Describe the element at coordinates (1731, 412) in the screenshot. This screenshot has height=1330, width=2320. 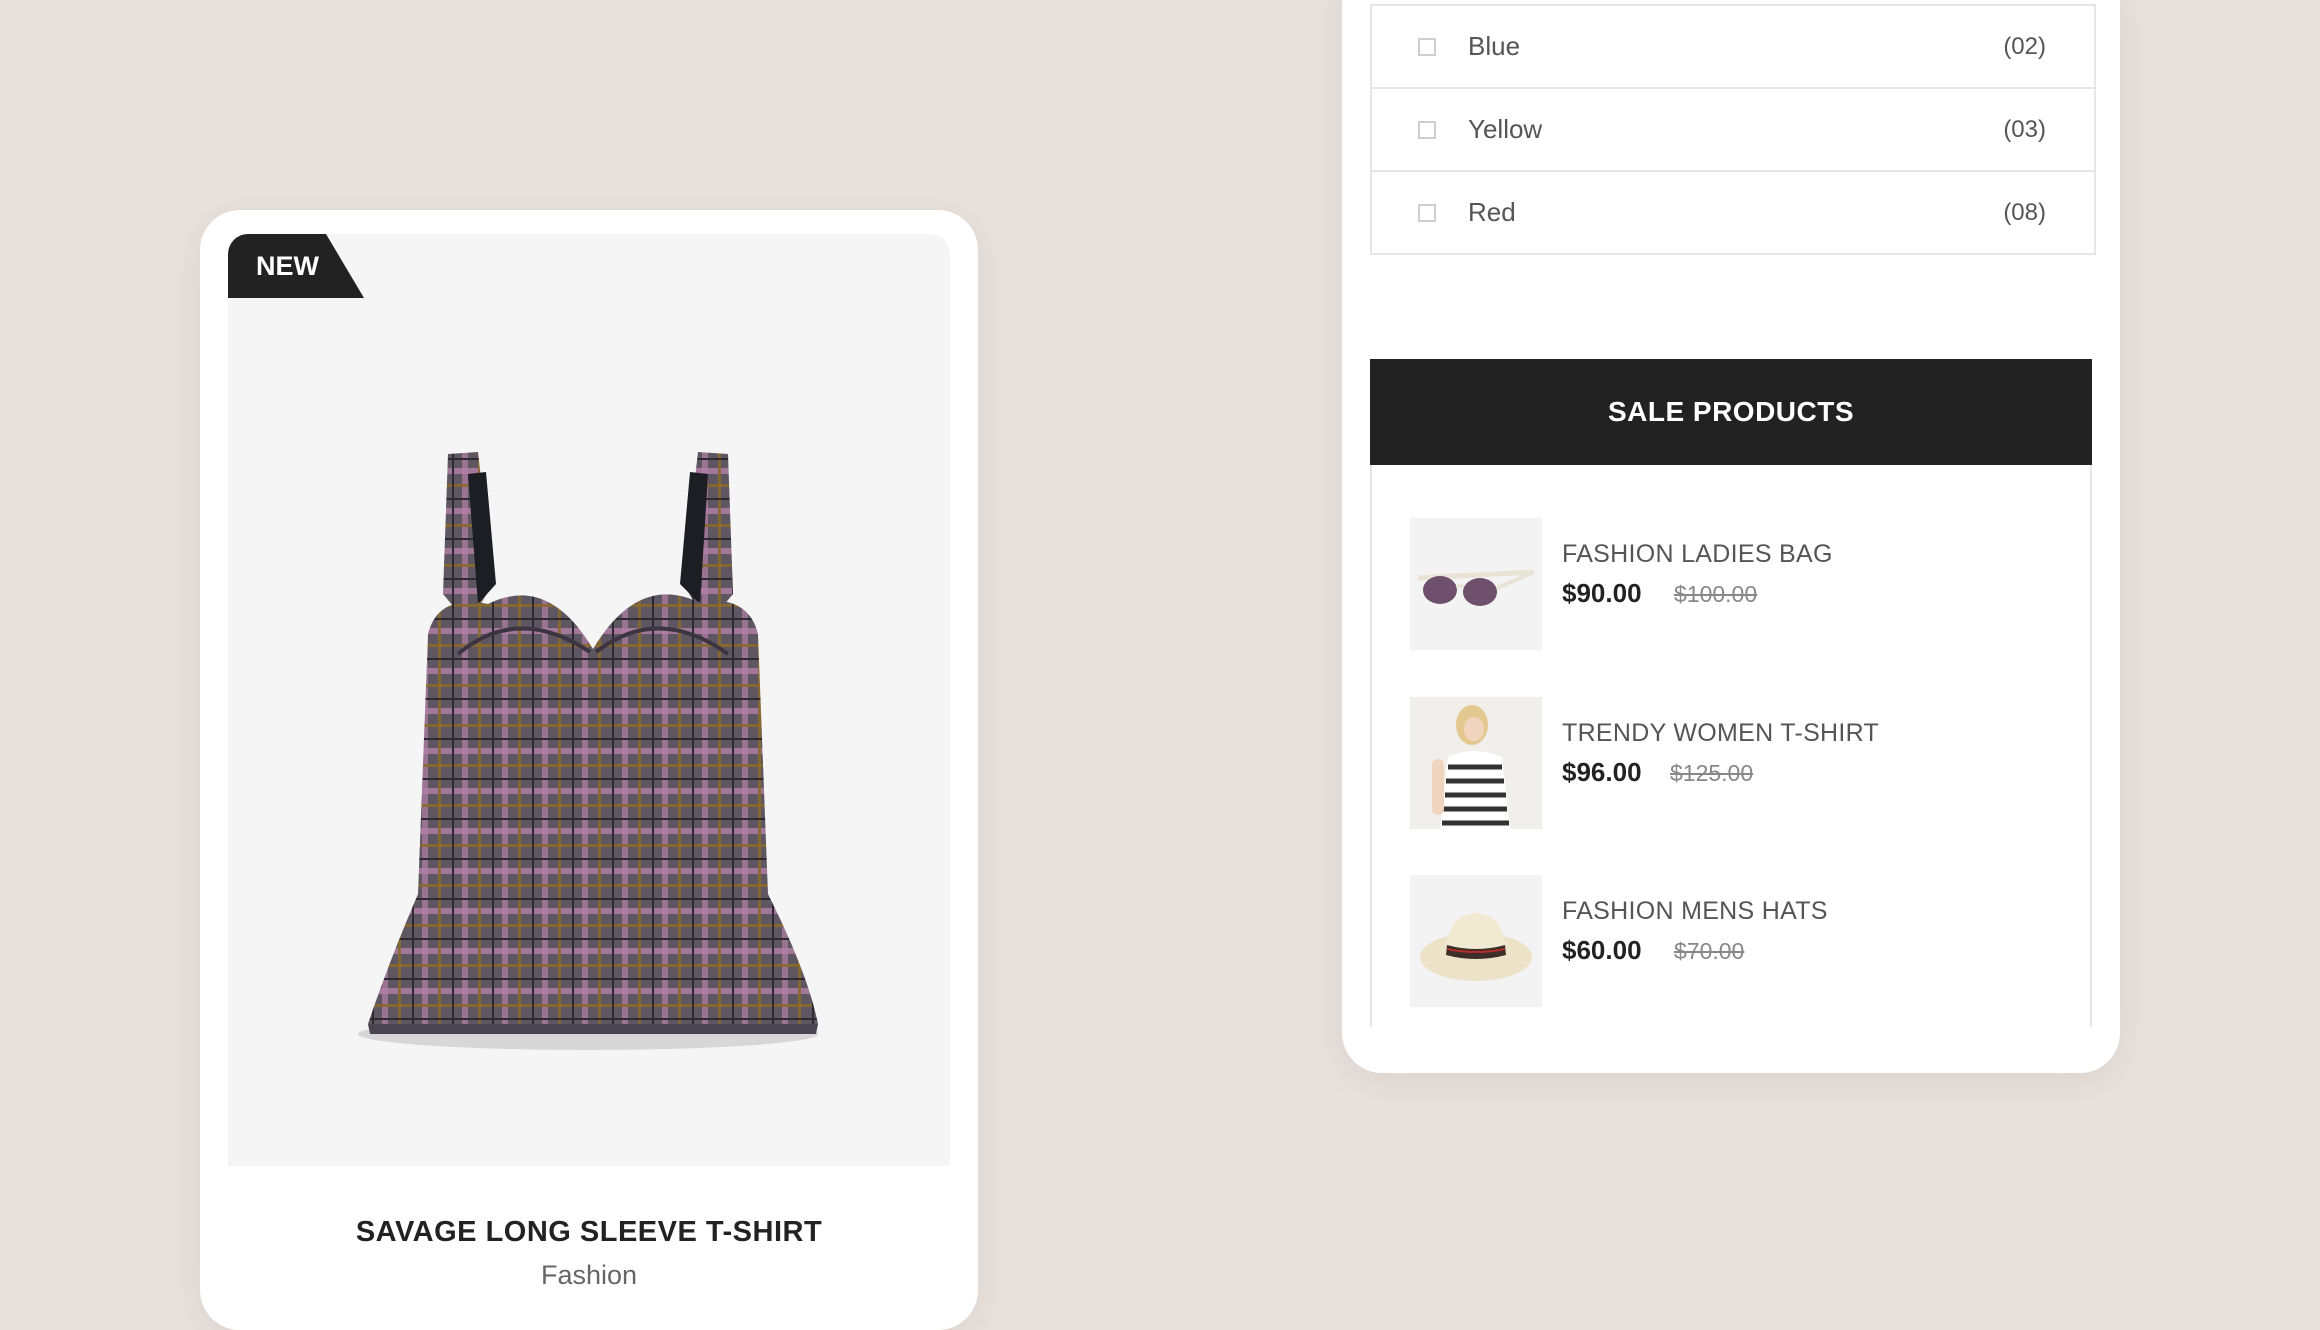
I see `sale-products-heading: SALE PRODUCTS` at that location.